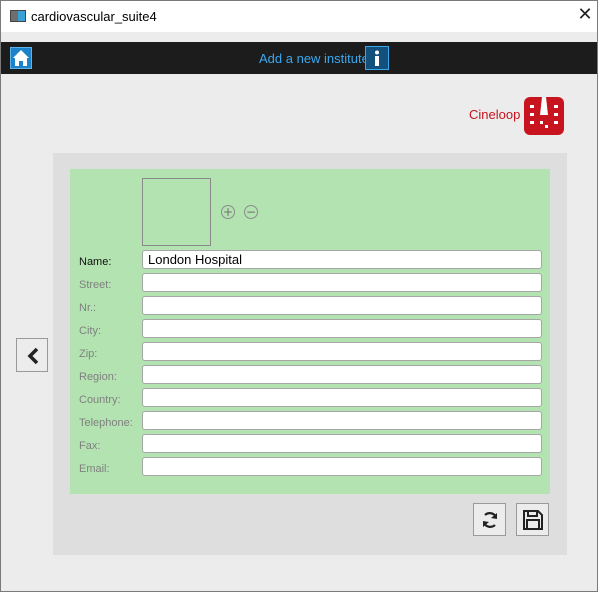 The height and width of the screenshot is (592, 598). What do you see at coordinates (342, 259) in the screenshot?
I see `name-field` at bounding box center [342, 259].